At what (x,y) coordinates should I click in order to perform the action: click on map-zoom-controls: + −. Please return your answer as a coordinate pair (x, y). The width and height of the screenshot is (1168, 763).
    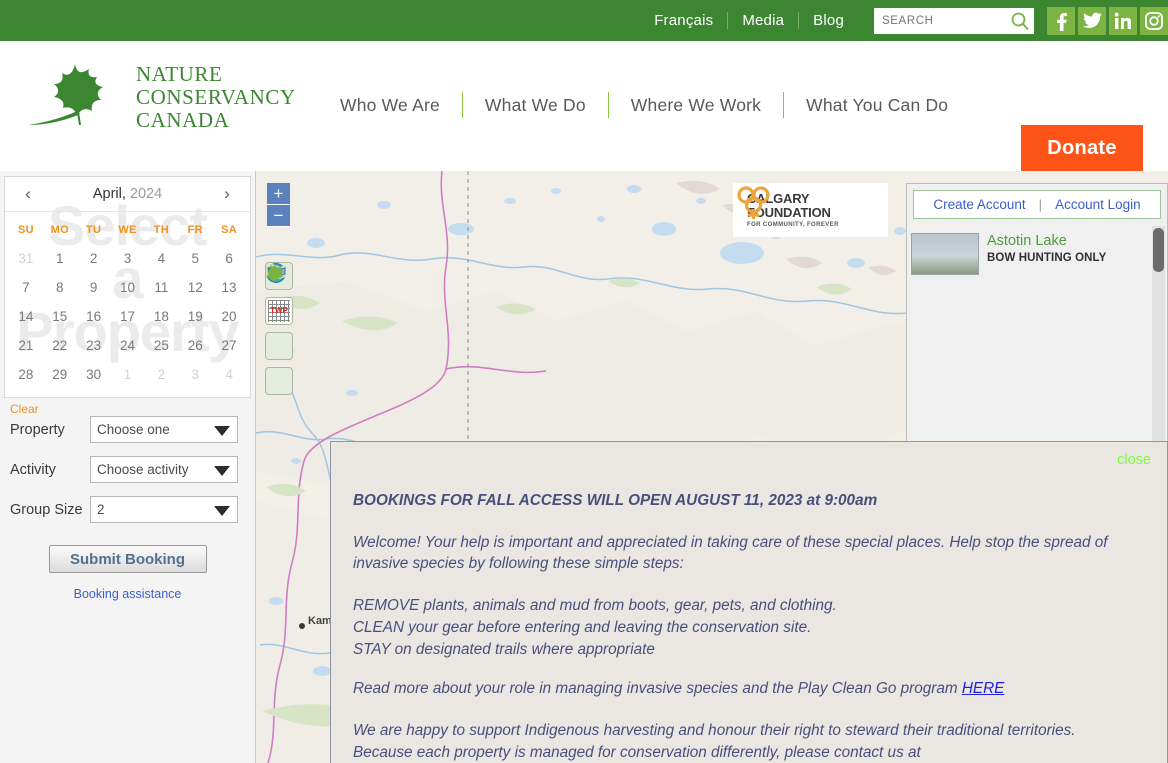
    Looking at the image, I should click on (278, 205).